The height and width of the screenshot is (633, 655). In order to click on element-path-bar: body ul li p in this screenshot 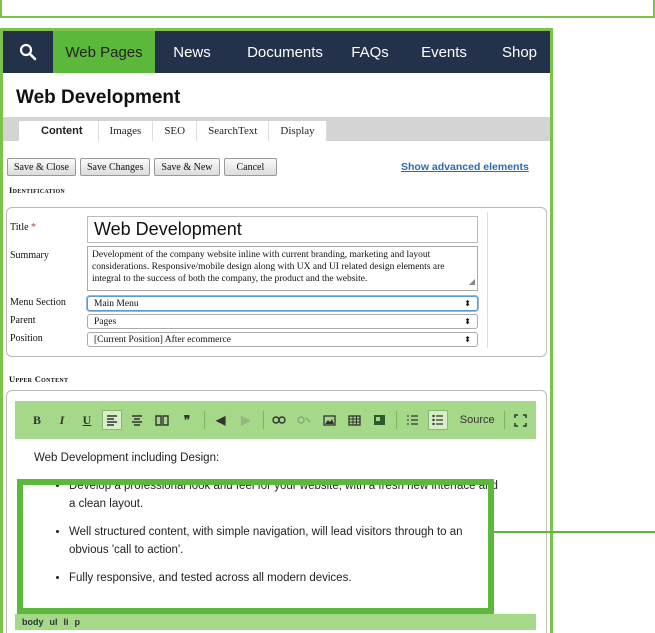, I will do `click(275, 622)`.